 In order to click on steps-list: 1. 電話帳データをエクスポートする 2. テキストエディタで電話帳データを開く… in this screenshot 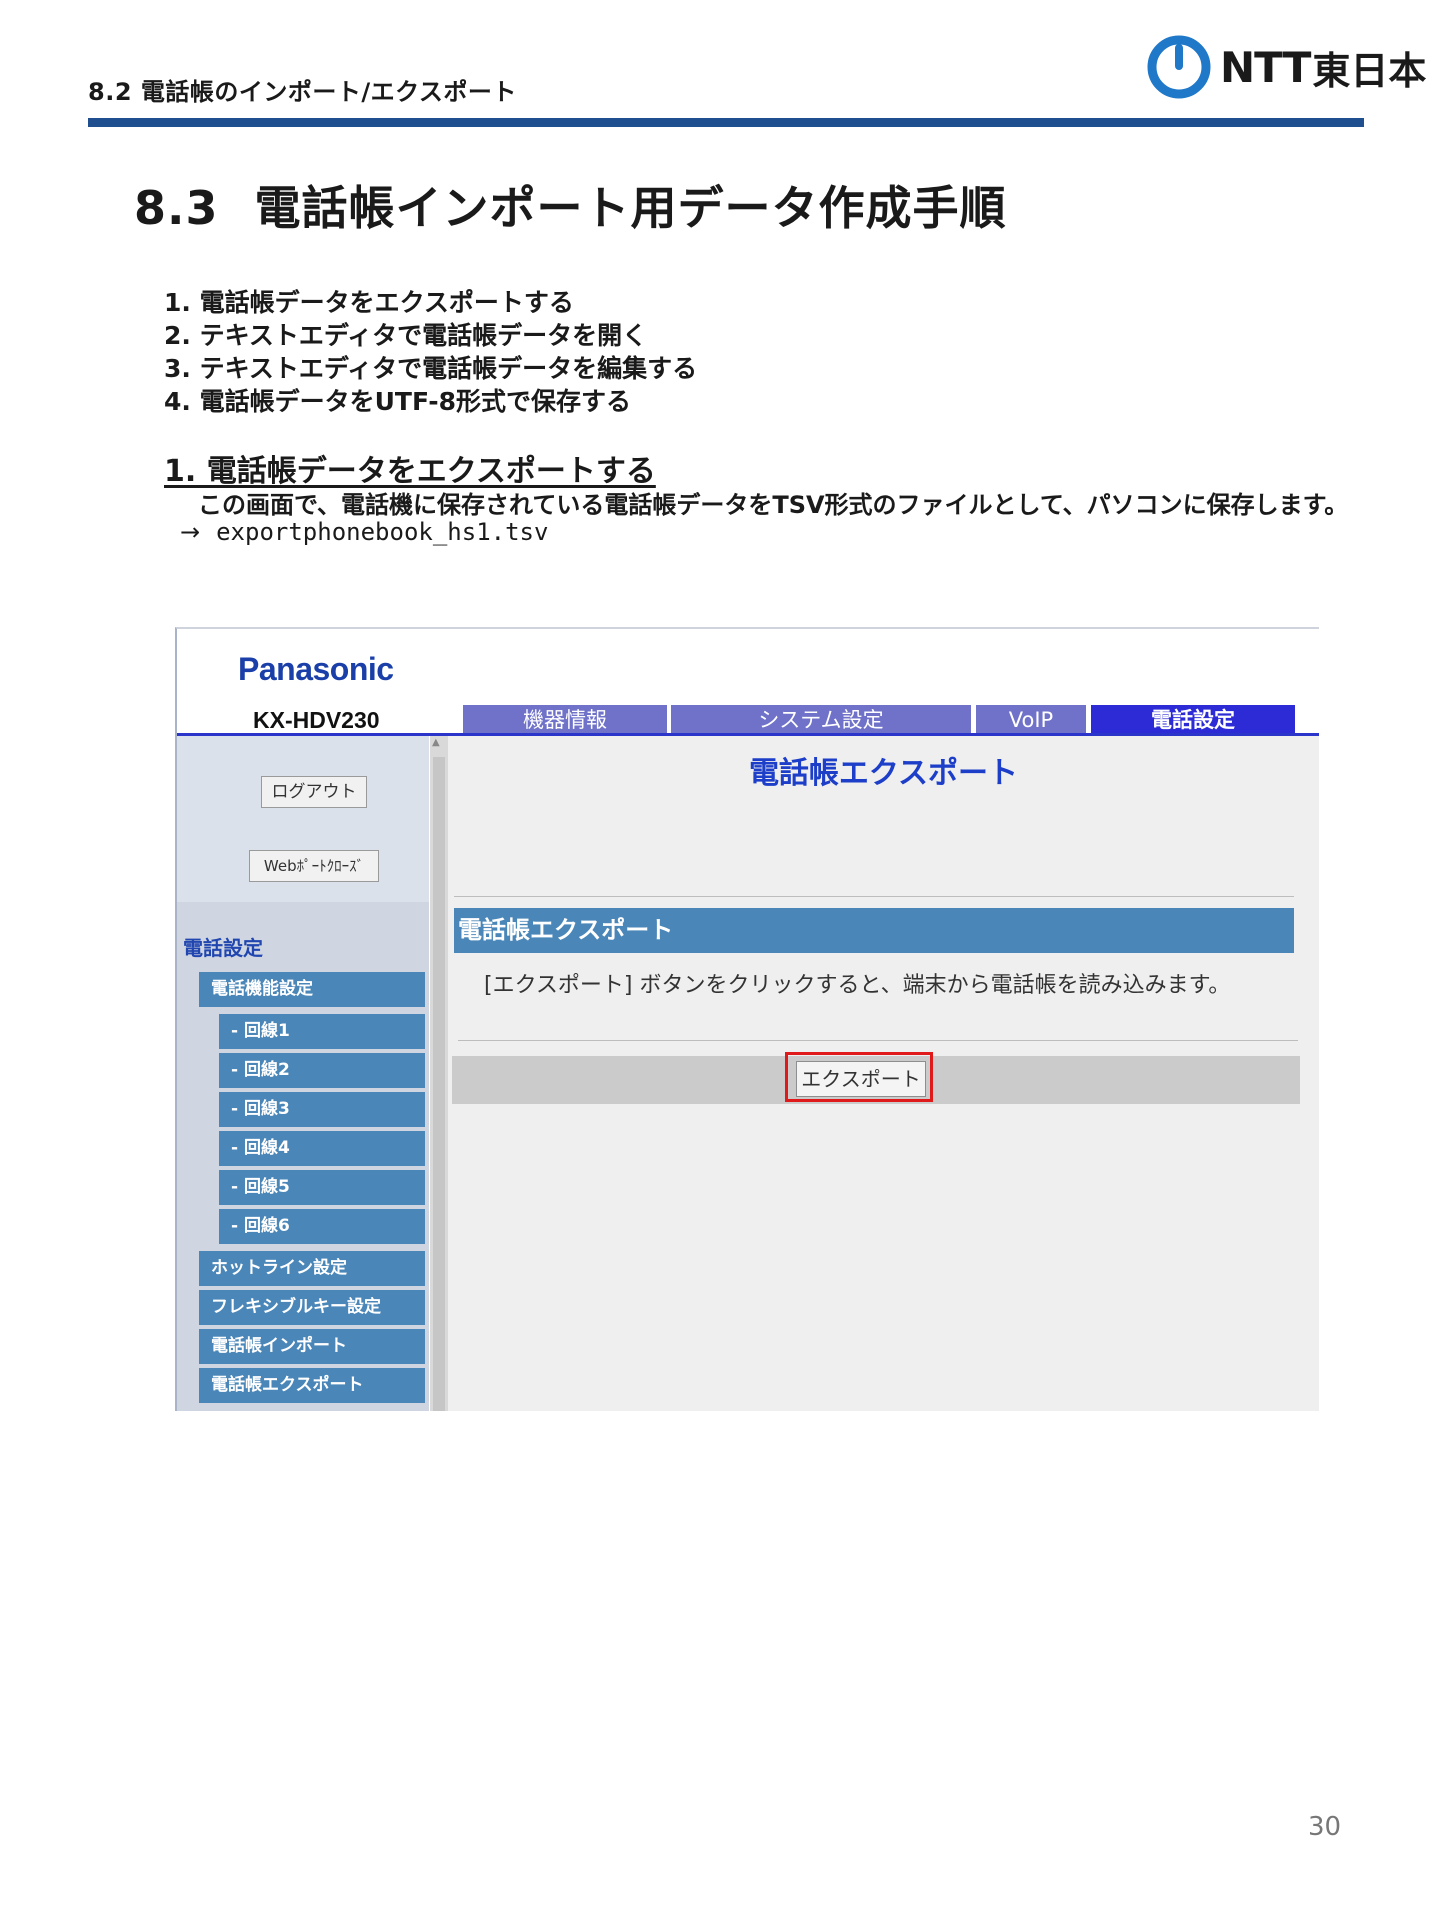, I will do `click(430, 352)`.